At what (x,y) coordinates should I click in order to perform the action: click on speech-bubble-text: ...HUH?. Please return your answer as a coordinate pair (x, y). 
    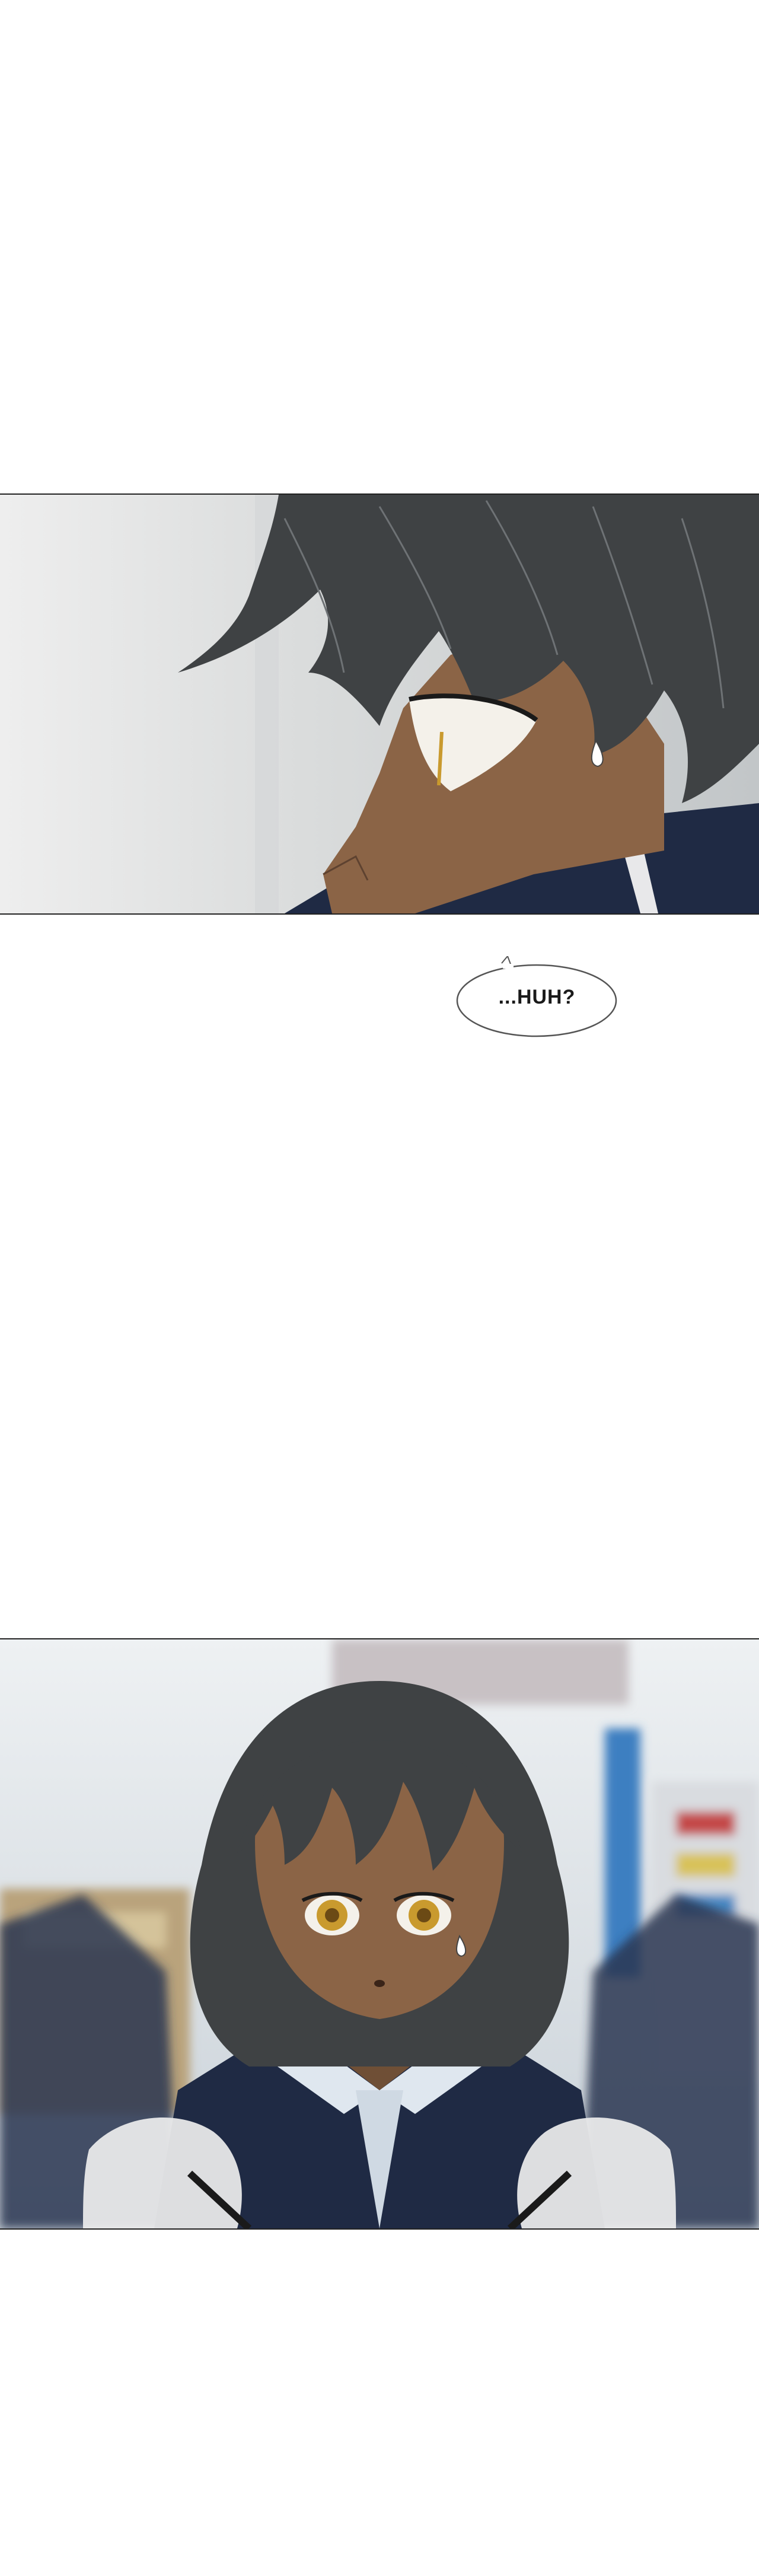
    Looking at the image, I should click on (537, 996).